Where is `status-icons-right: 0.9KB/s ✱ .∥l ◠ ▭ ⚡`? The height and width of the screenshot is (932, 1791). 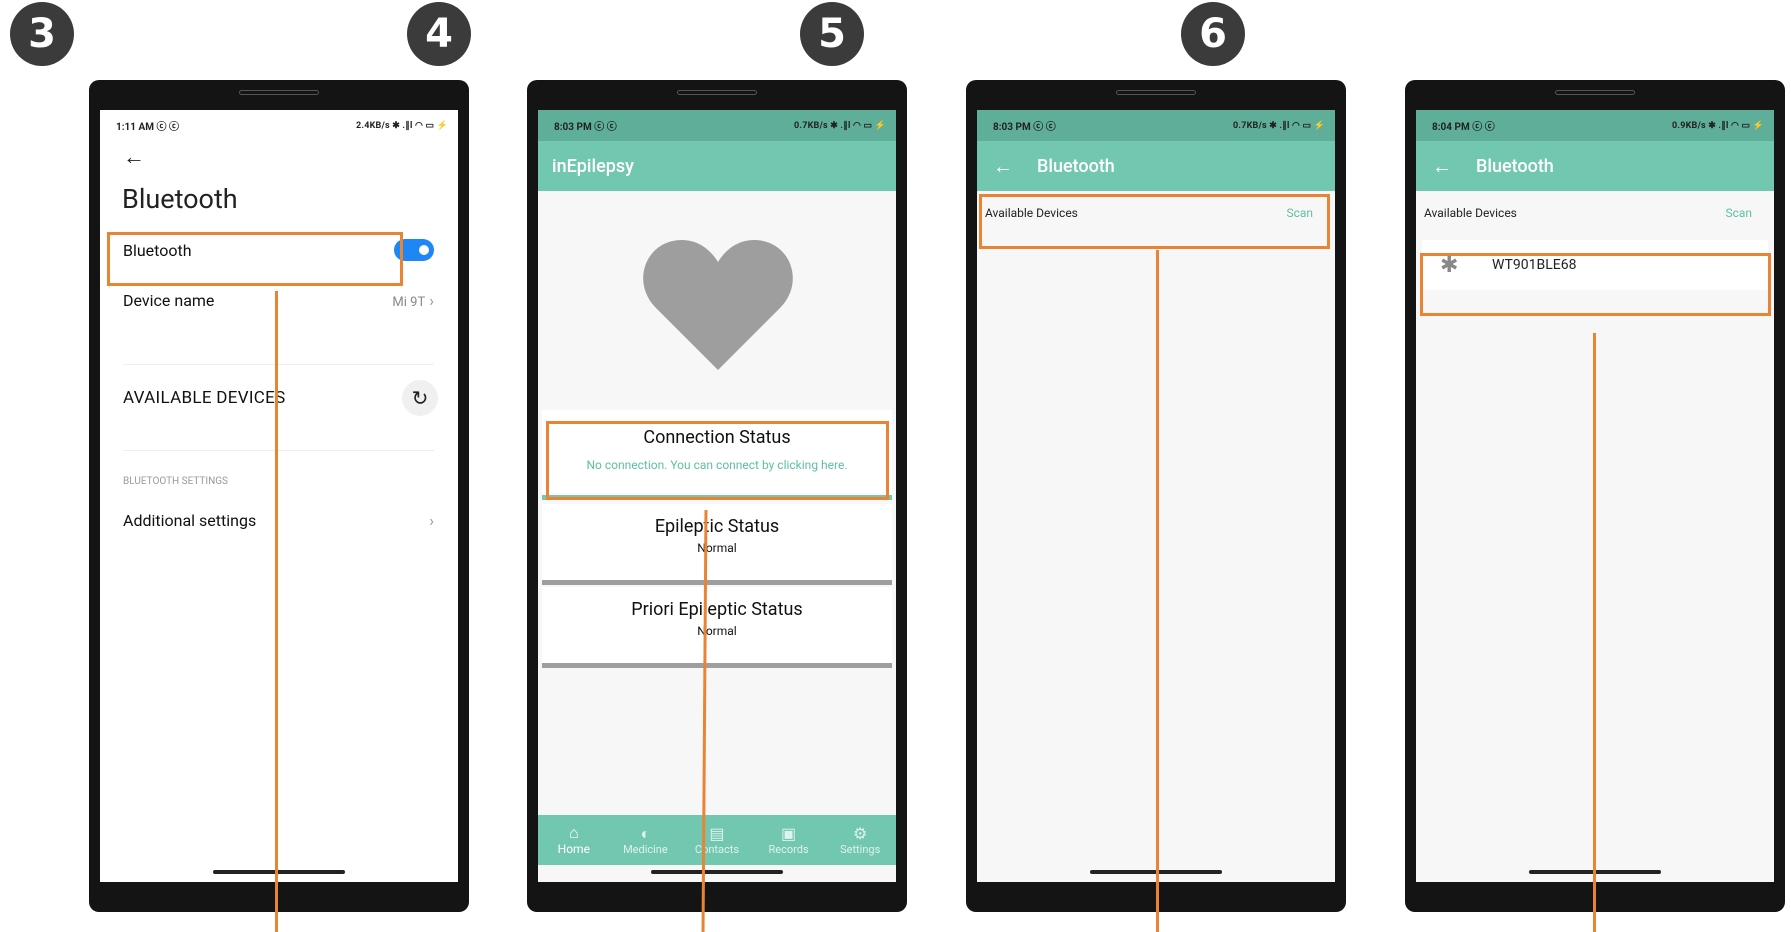 status-icons-right: 0.9KB/s ✱ .∥l ◠ ▭ ⚡ is located at coordinates (1718, 125).